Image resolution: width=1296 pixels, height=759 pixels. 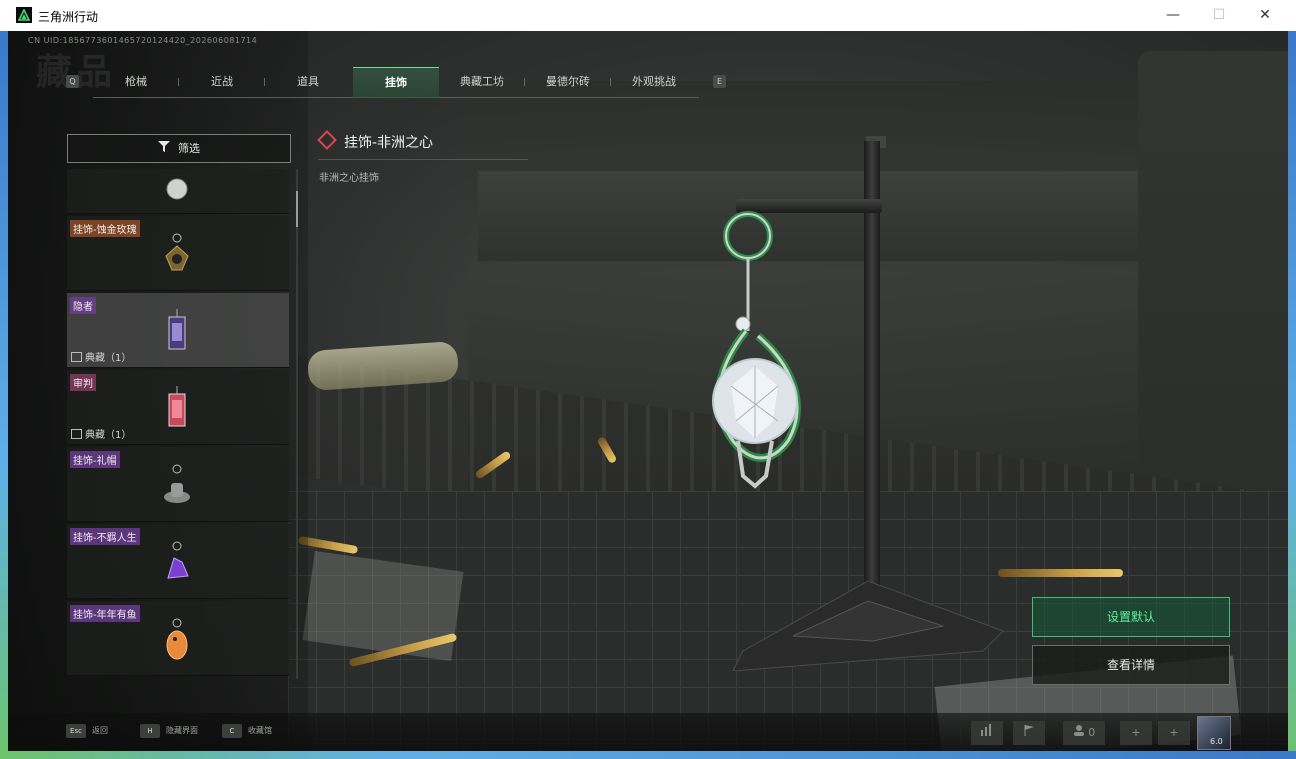 I want to click on set-default-button: 设置默认, so click(x=1131, y=617).